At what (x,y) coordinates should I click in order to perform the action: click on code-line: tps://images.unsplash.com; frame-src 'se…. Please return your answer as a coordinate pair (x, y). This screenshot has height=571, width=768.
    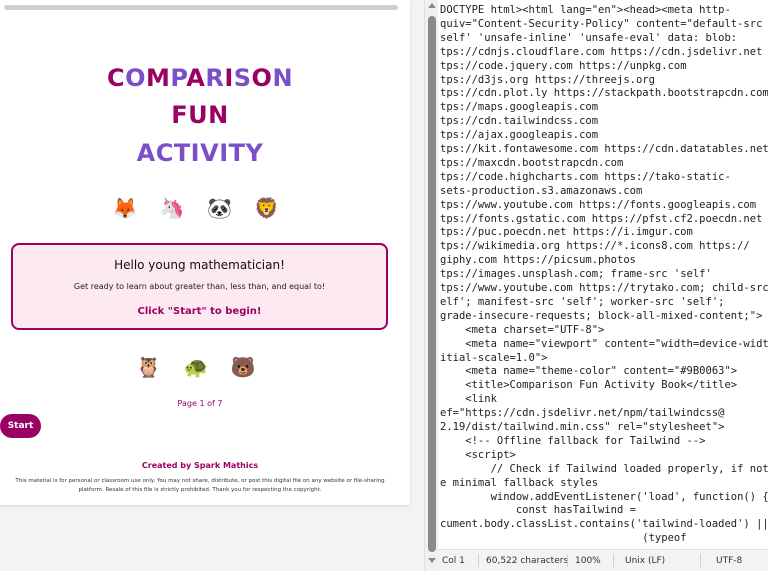
    Looking at the image, I should click on (576, 274).